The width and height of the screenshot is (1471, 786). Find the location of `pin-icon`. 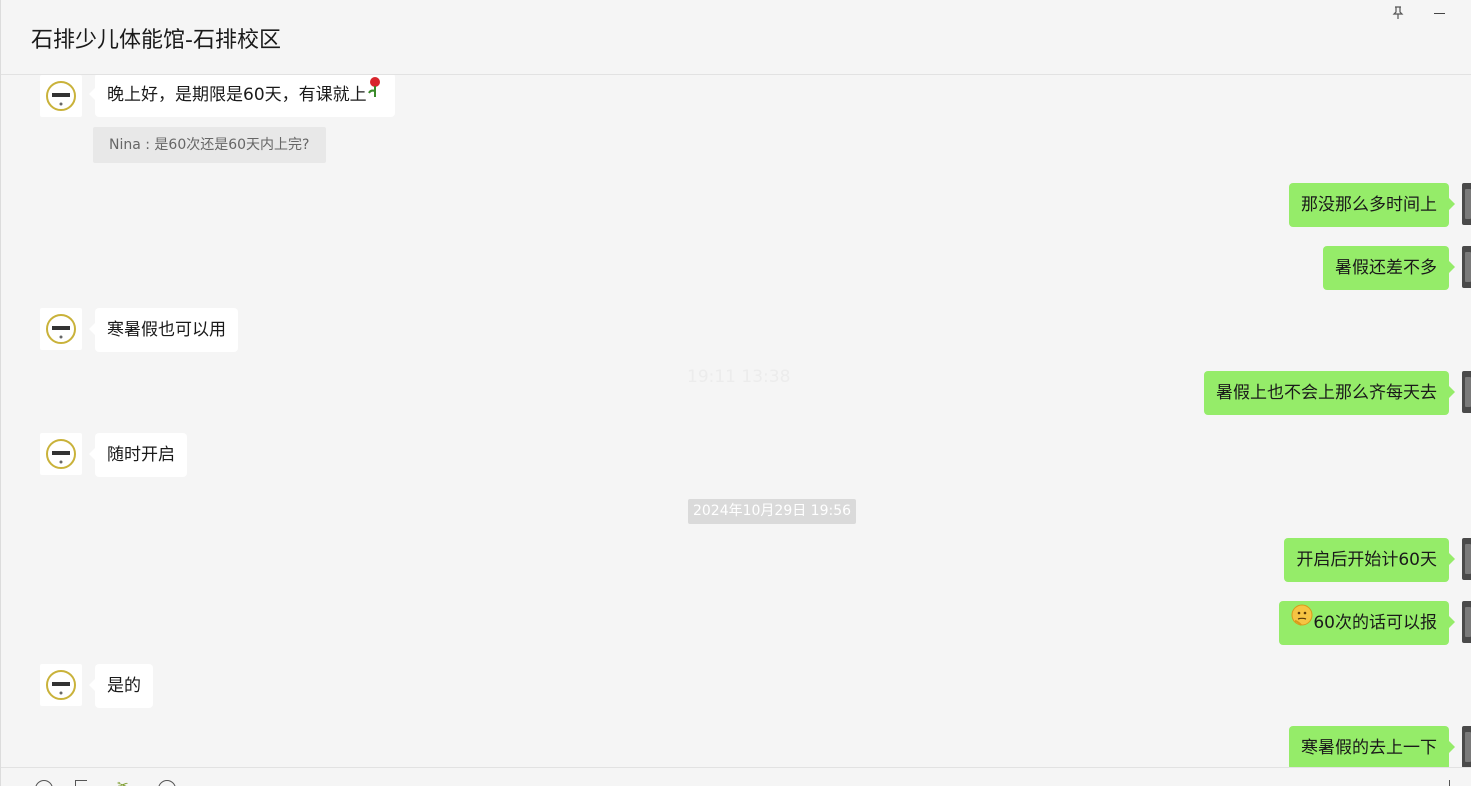

pin-icon is located at coordinates (1398, 13).